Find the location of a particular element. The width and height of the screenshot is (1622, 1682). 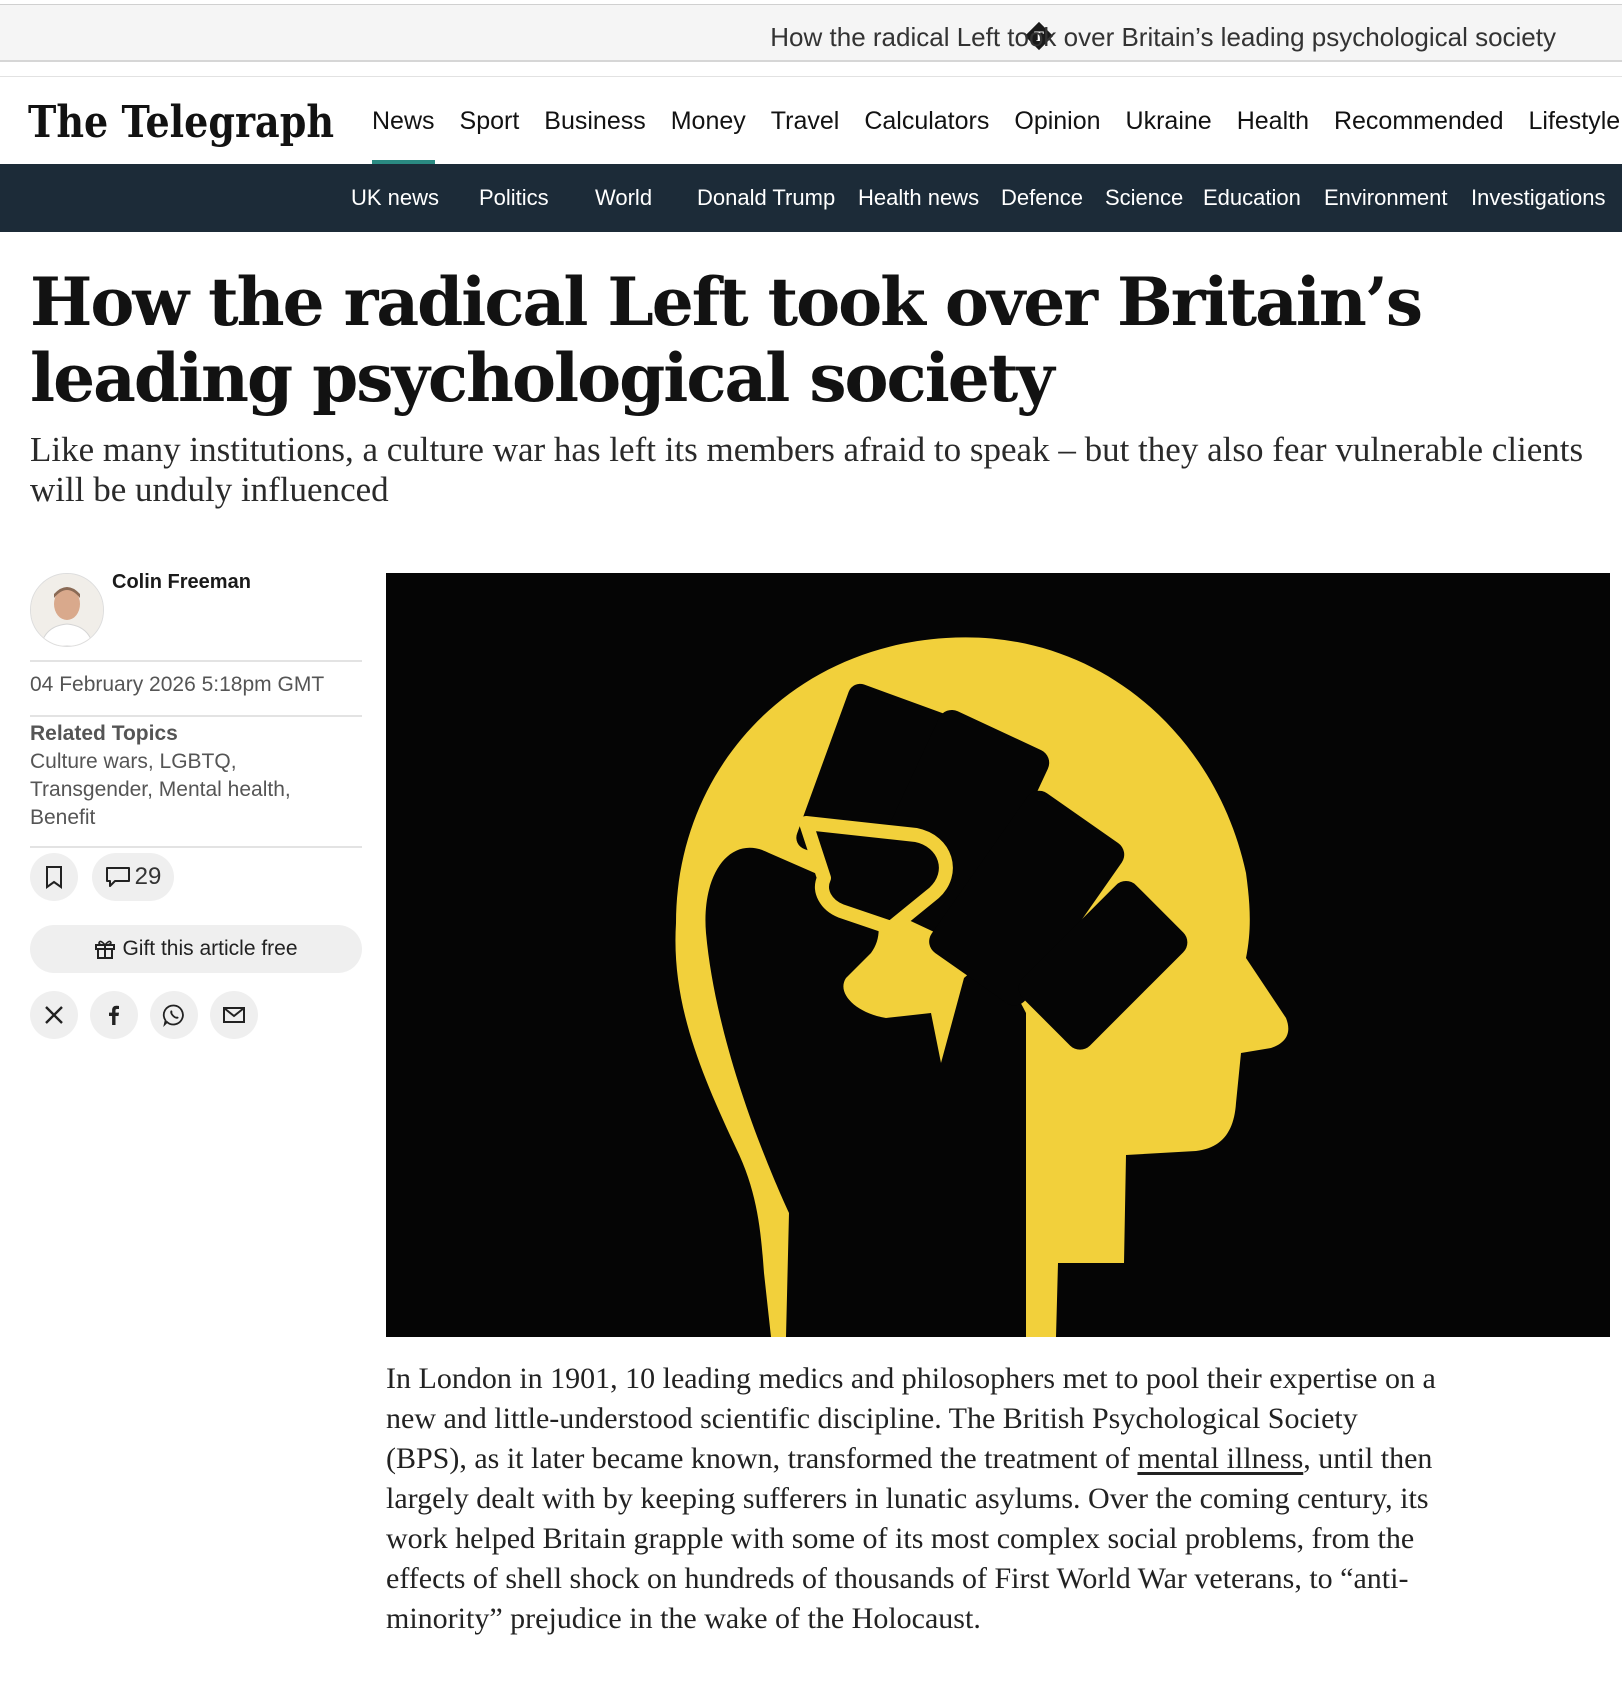

author-avatar is located at coordinates (67, 610).